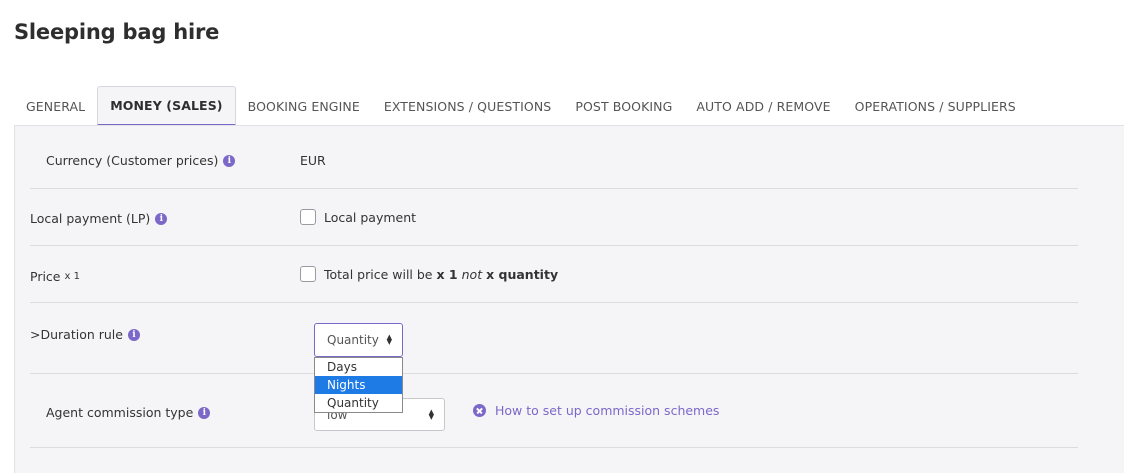  I want to click on price-x1-text-bold2: x quantity, so click(522, 274).